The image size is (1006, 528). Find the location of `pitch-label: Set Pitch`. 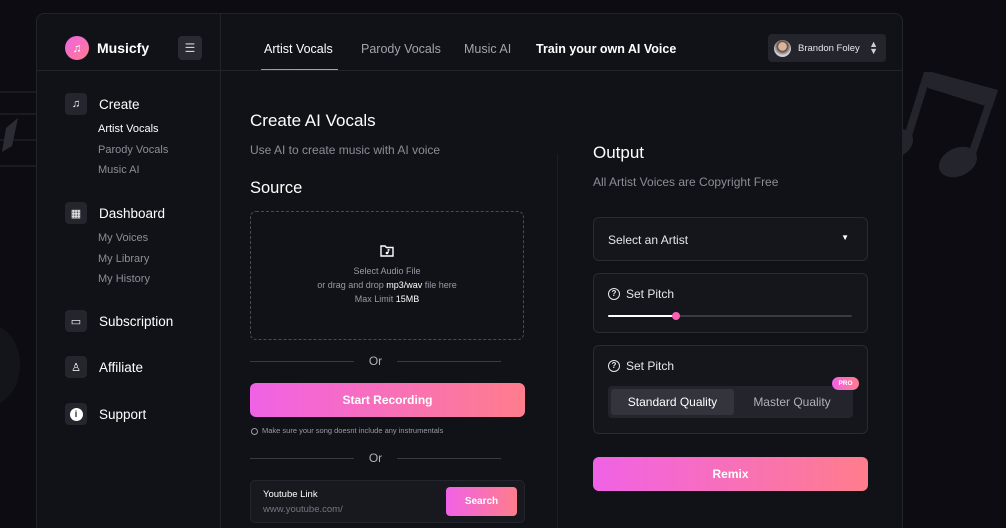

pitch-label: Set Pitch is located at coordinates (650, 294).